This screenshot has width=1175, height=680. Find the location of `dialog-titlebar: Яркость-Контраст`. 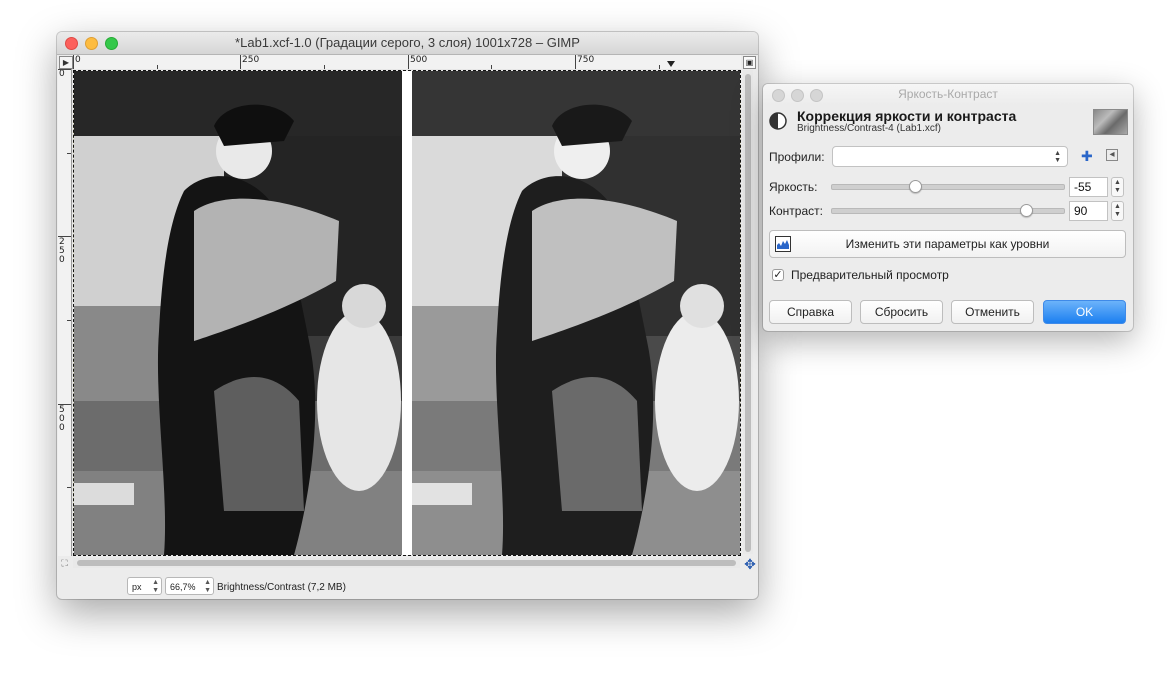

dialog-titlebar: Яркость-Контраст is located at coordinates (948, 94).